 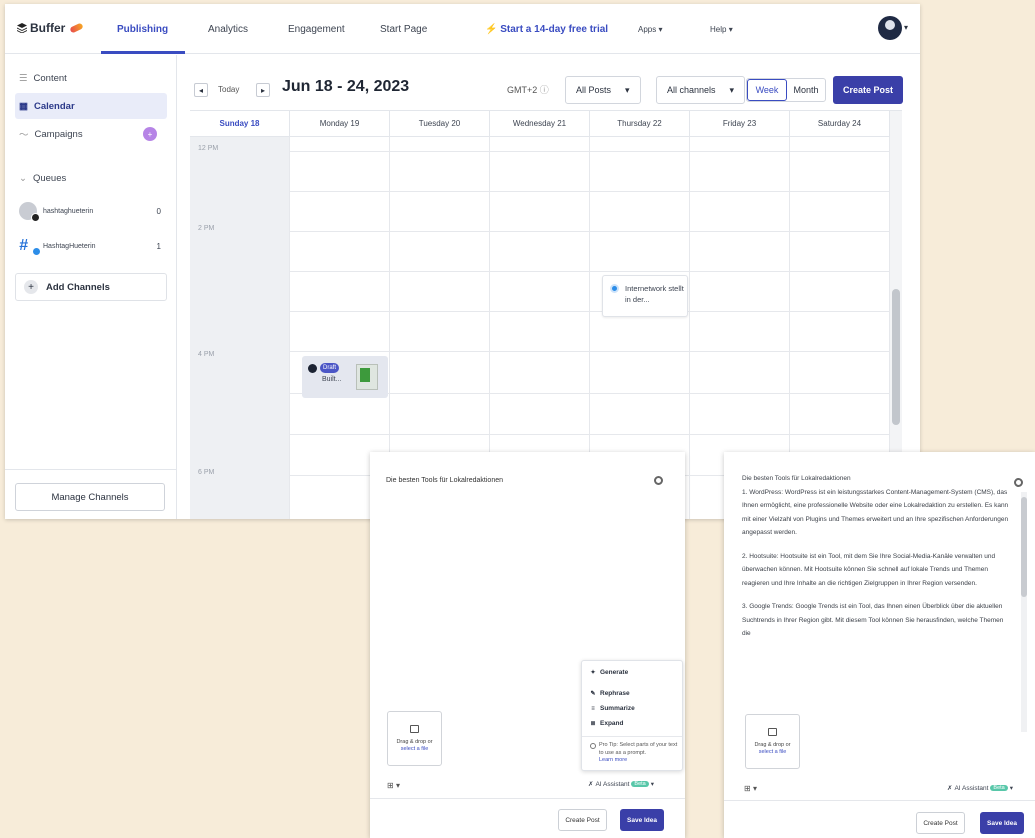 What do you see at coordinates (143, 52) in the screenshot?
I see `active-tab-indicator` at bounding box center [143, 52].